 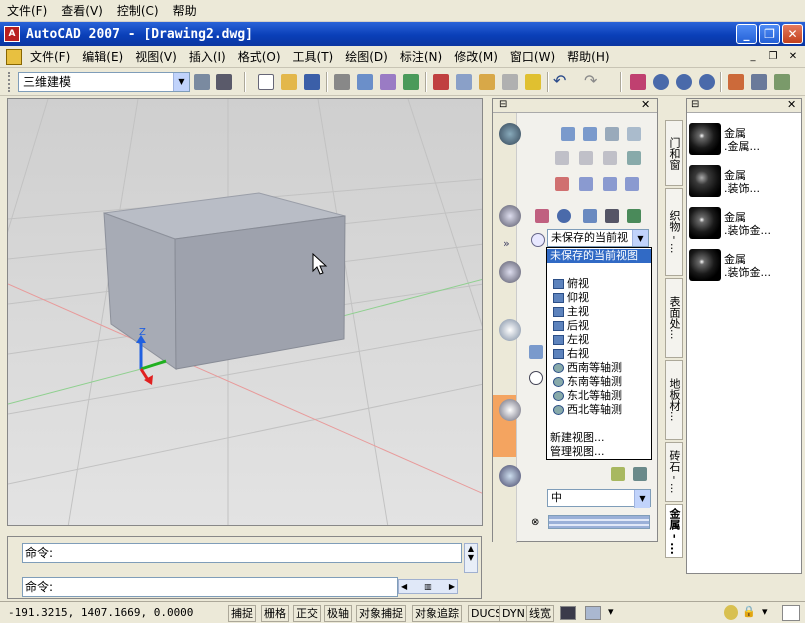 What do you see at coordinates (411, 82) in the screenshot?
I see `3d-dwf-icon` at bounding box center [411, 82].